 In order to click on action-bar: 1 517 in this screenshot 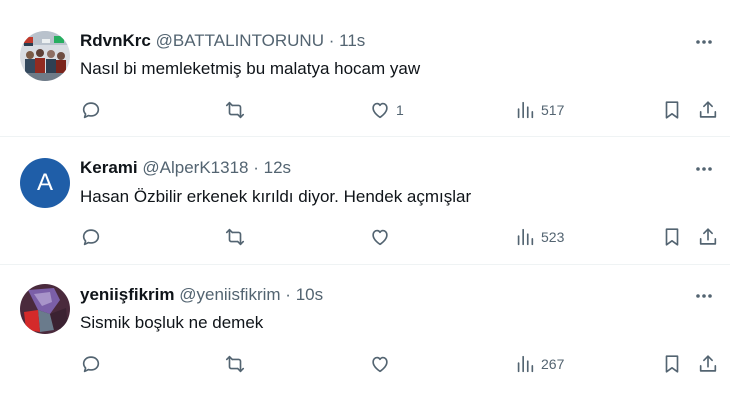, I will do `click(365, 110)`.